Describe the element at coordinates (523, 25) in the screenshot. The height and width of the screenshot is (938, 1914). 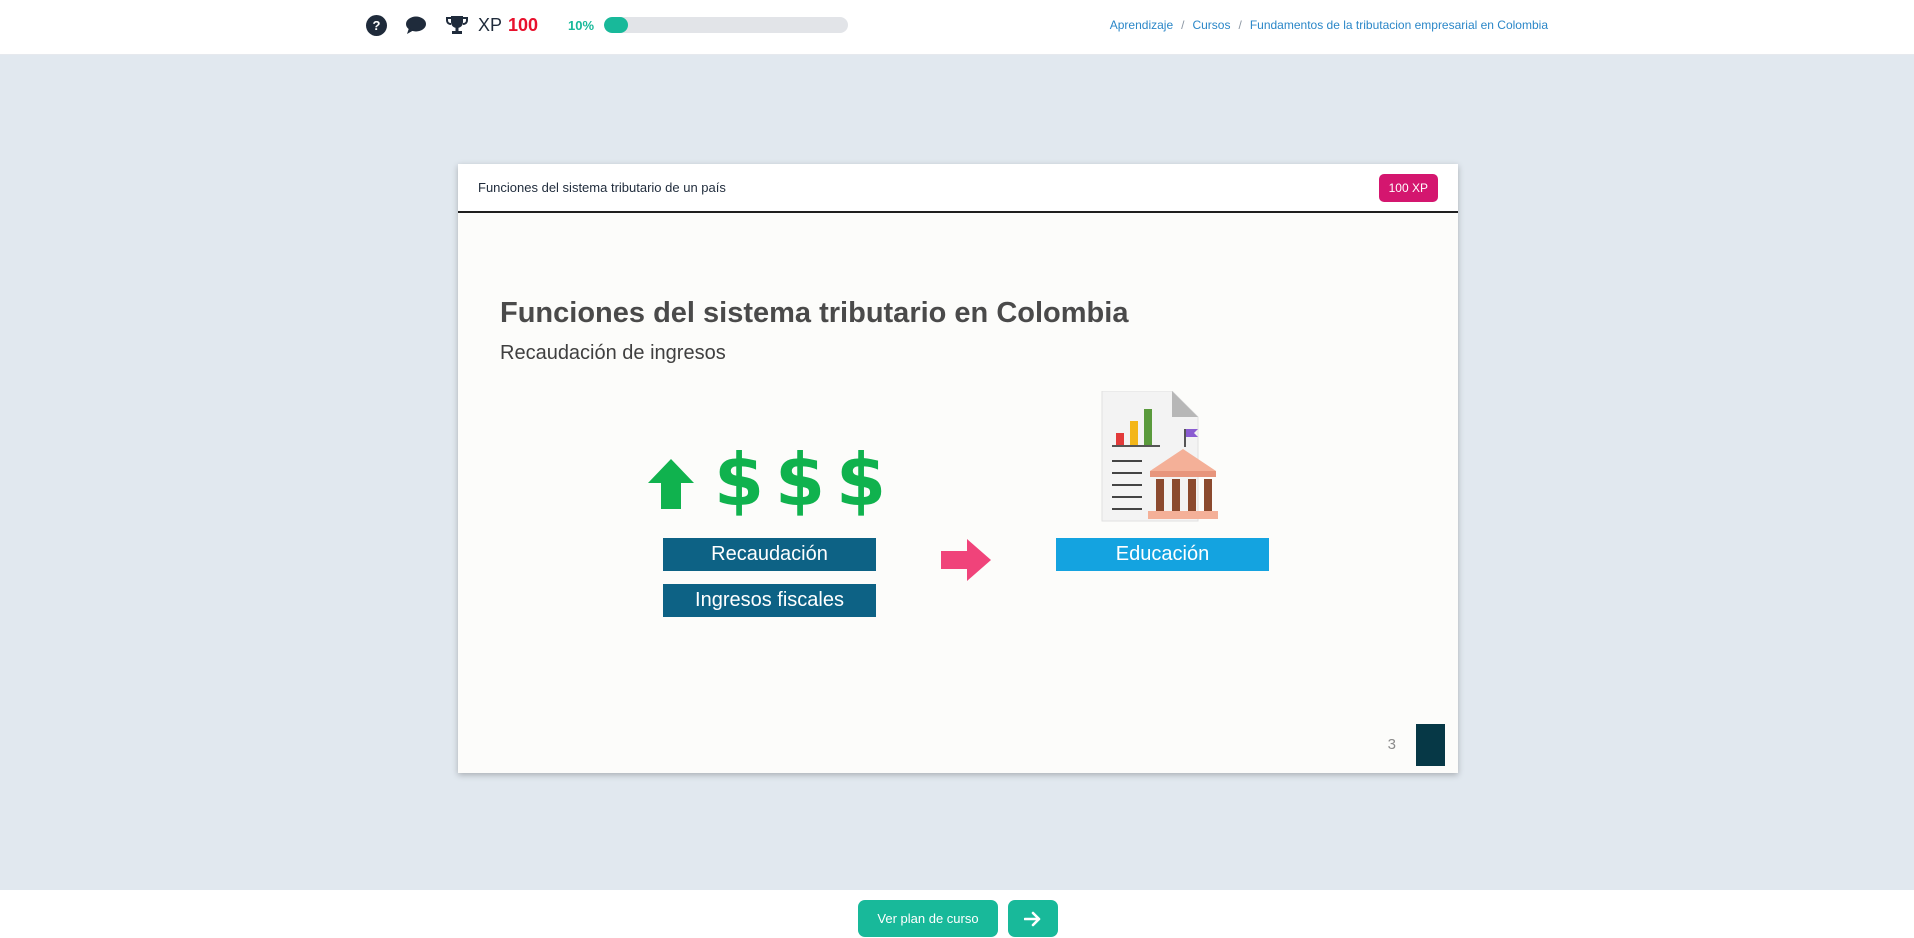
I see `xp-value: 100` at that location.